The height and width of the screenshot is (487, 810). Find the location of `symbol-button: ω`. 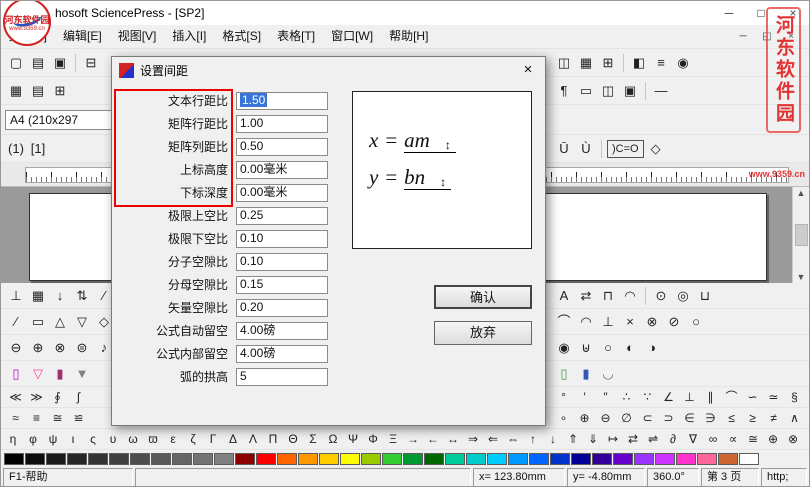

symbol-button: ω is located at coordinates (133, 439).